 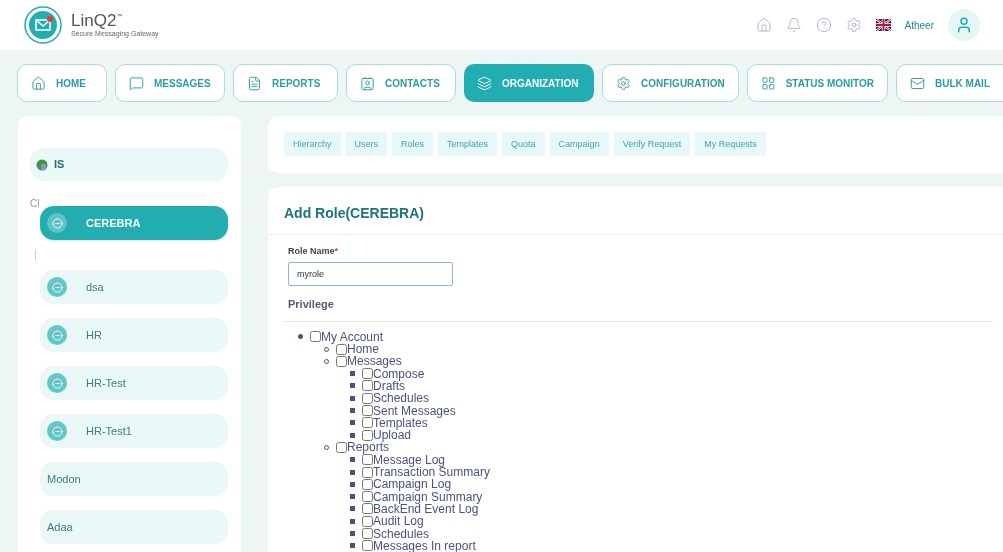 I want to click on privilege-label: Message Log, so click(x=409, y=459).